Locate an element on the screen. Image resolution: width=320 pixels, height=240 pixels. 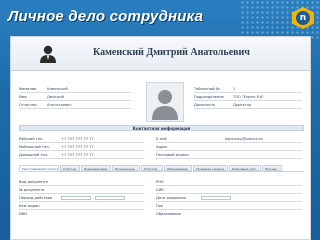
field-value-email: kapensky@ardoco.kz is located at coordinates (244, 139).